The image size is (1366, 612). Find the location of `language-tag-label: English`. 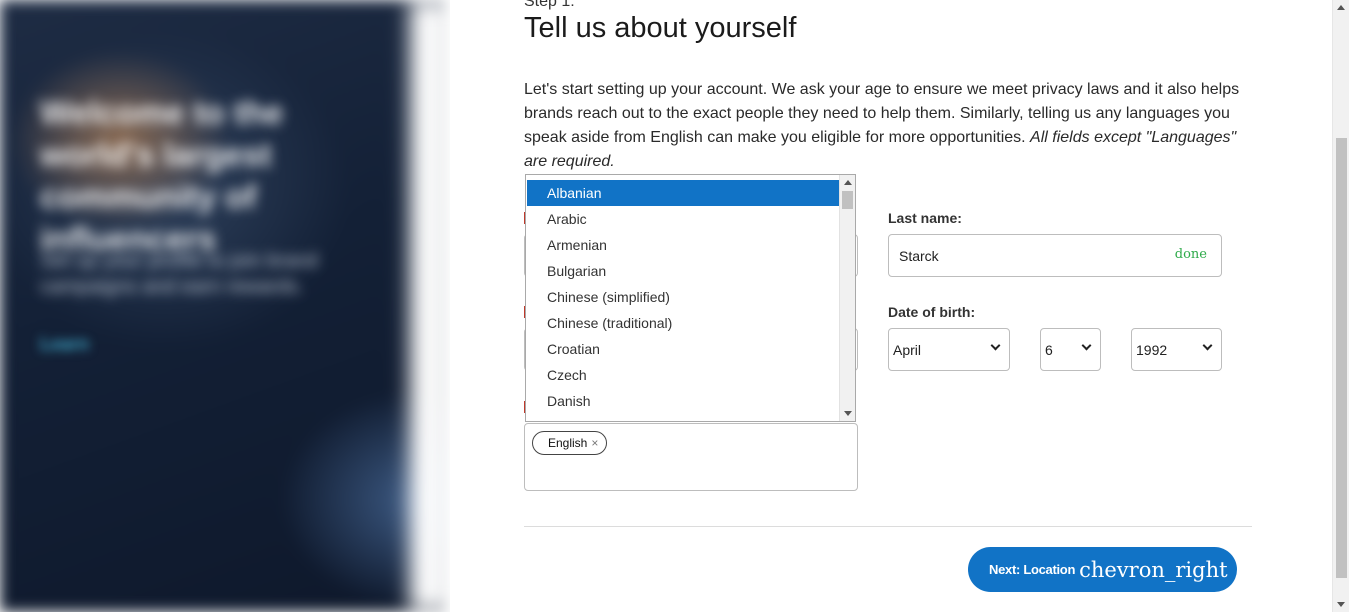

language-tag-label: English is located at coordinates (568, 443).